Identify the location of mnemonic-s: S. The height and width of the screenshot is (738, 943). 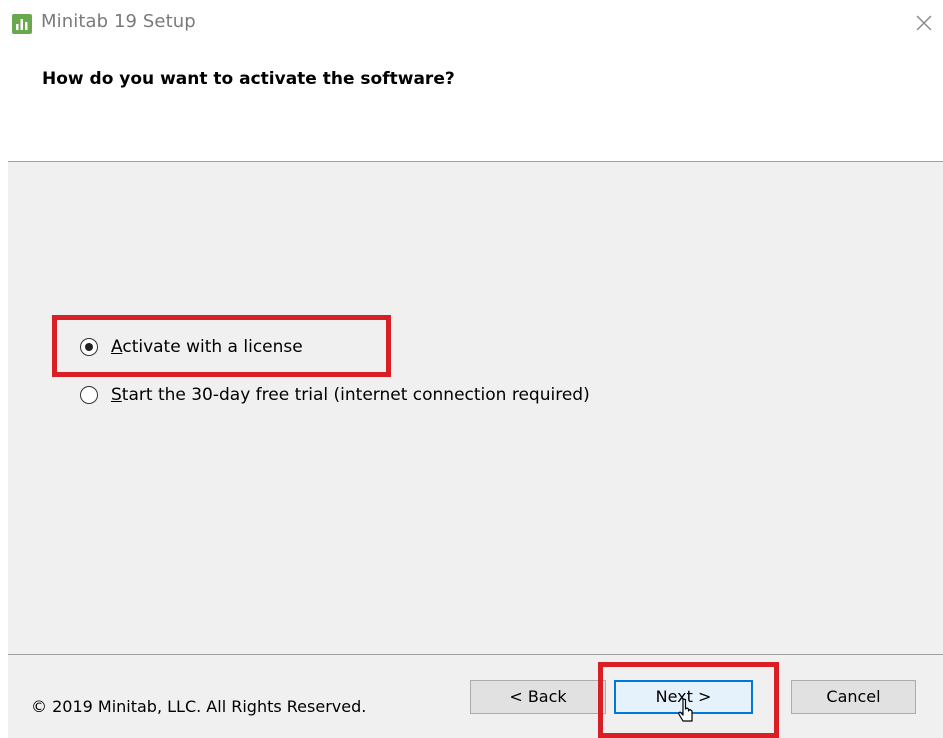
(116, 395).